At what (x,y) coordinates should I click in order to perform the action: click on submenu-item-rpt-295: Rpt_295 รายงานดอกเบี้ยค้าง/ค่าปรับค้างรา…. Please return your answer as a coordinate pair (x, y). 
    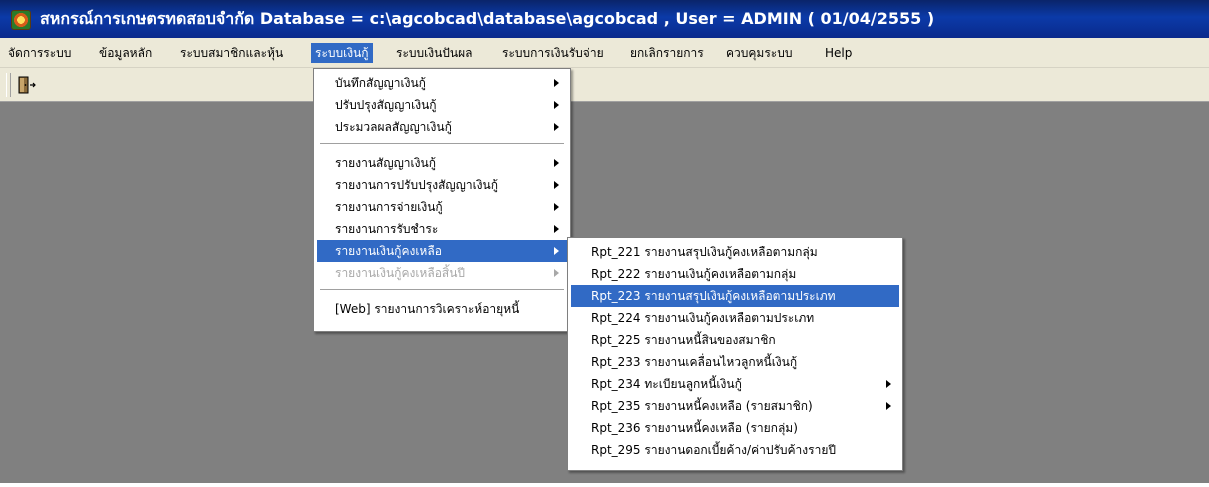
    Looking at the image, I should click on (735, 450).